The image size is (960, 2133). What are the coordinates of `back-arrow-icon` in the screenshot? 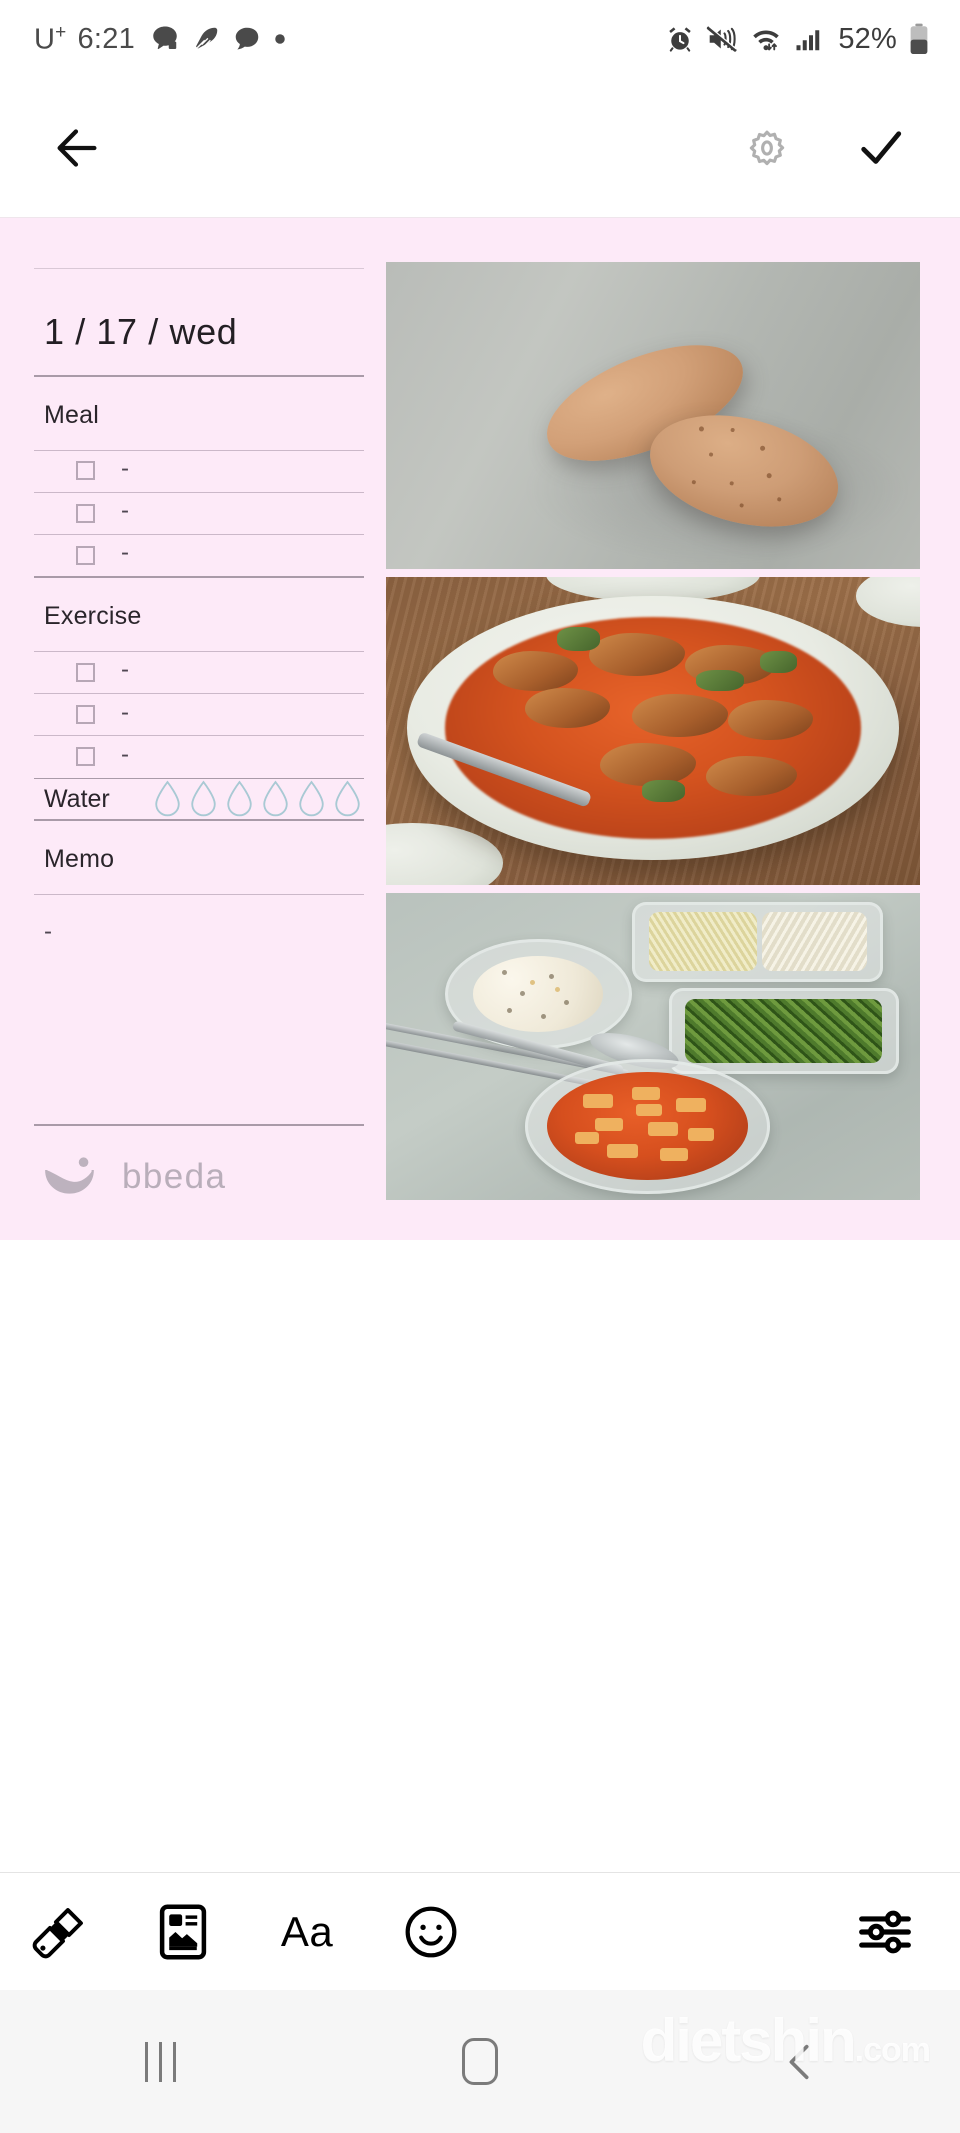 It's located at (77, 147).